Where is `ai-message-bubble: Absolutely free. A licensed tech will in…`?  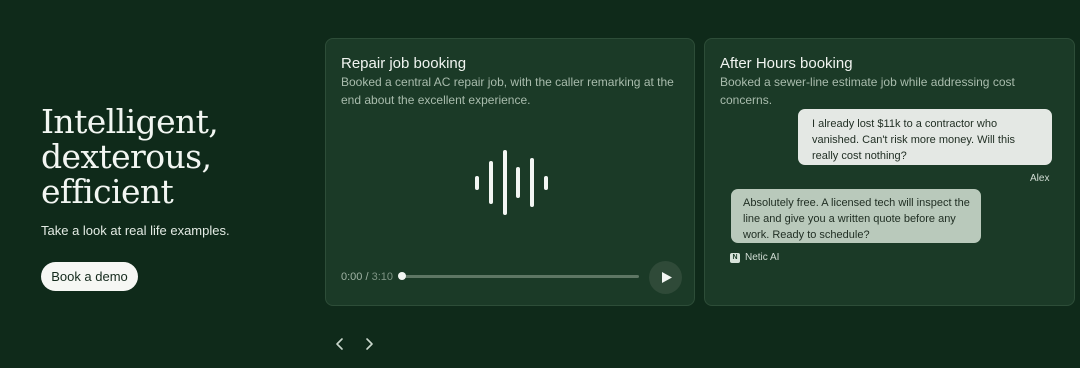 ai-message-bubble: Absolutely free. A licensed tech will in… is located at coordinates (856, 216).